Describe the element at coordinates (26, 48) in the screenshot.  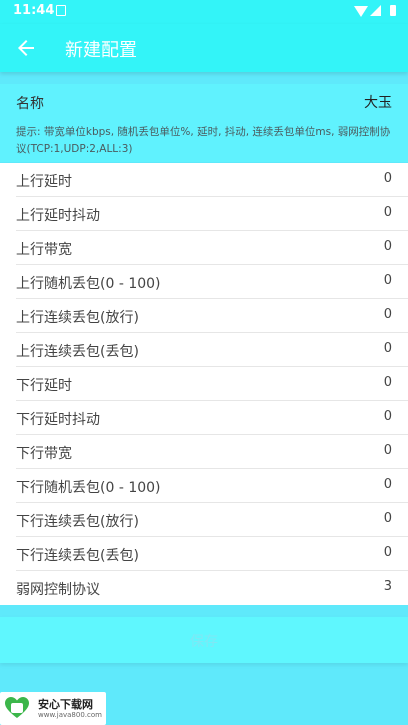
I see `arrow-left-icon` at that location.